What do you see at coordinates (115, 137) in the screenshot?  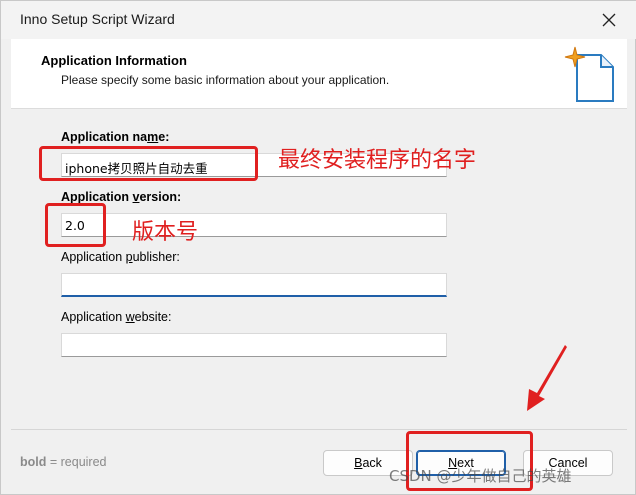 I see `application-name-label: Application name:` at bounding box center [115, 137].